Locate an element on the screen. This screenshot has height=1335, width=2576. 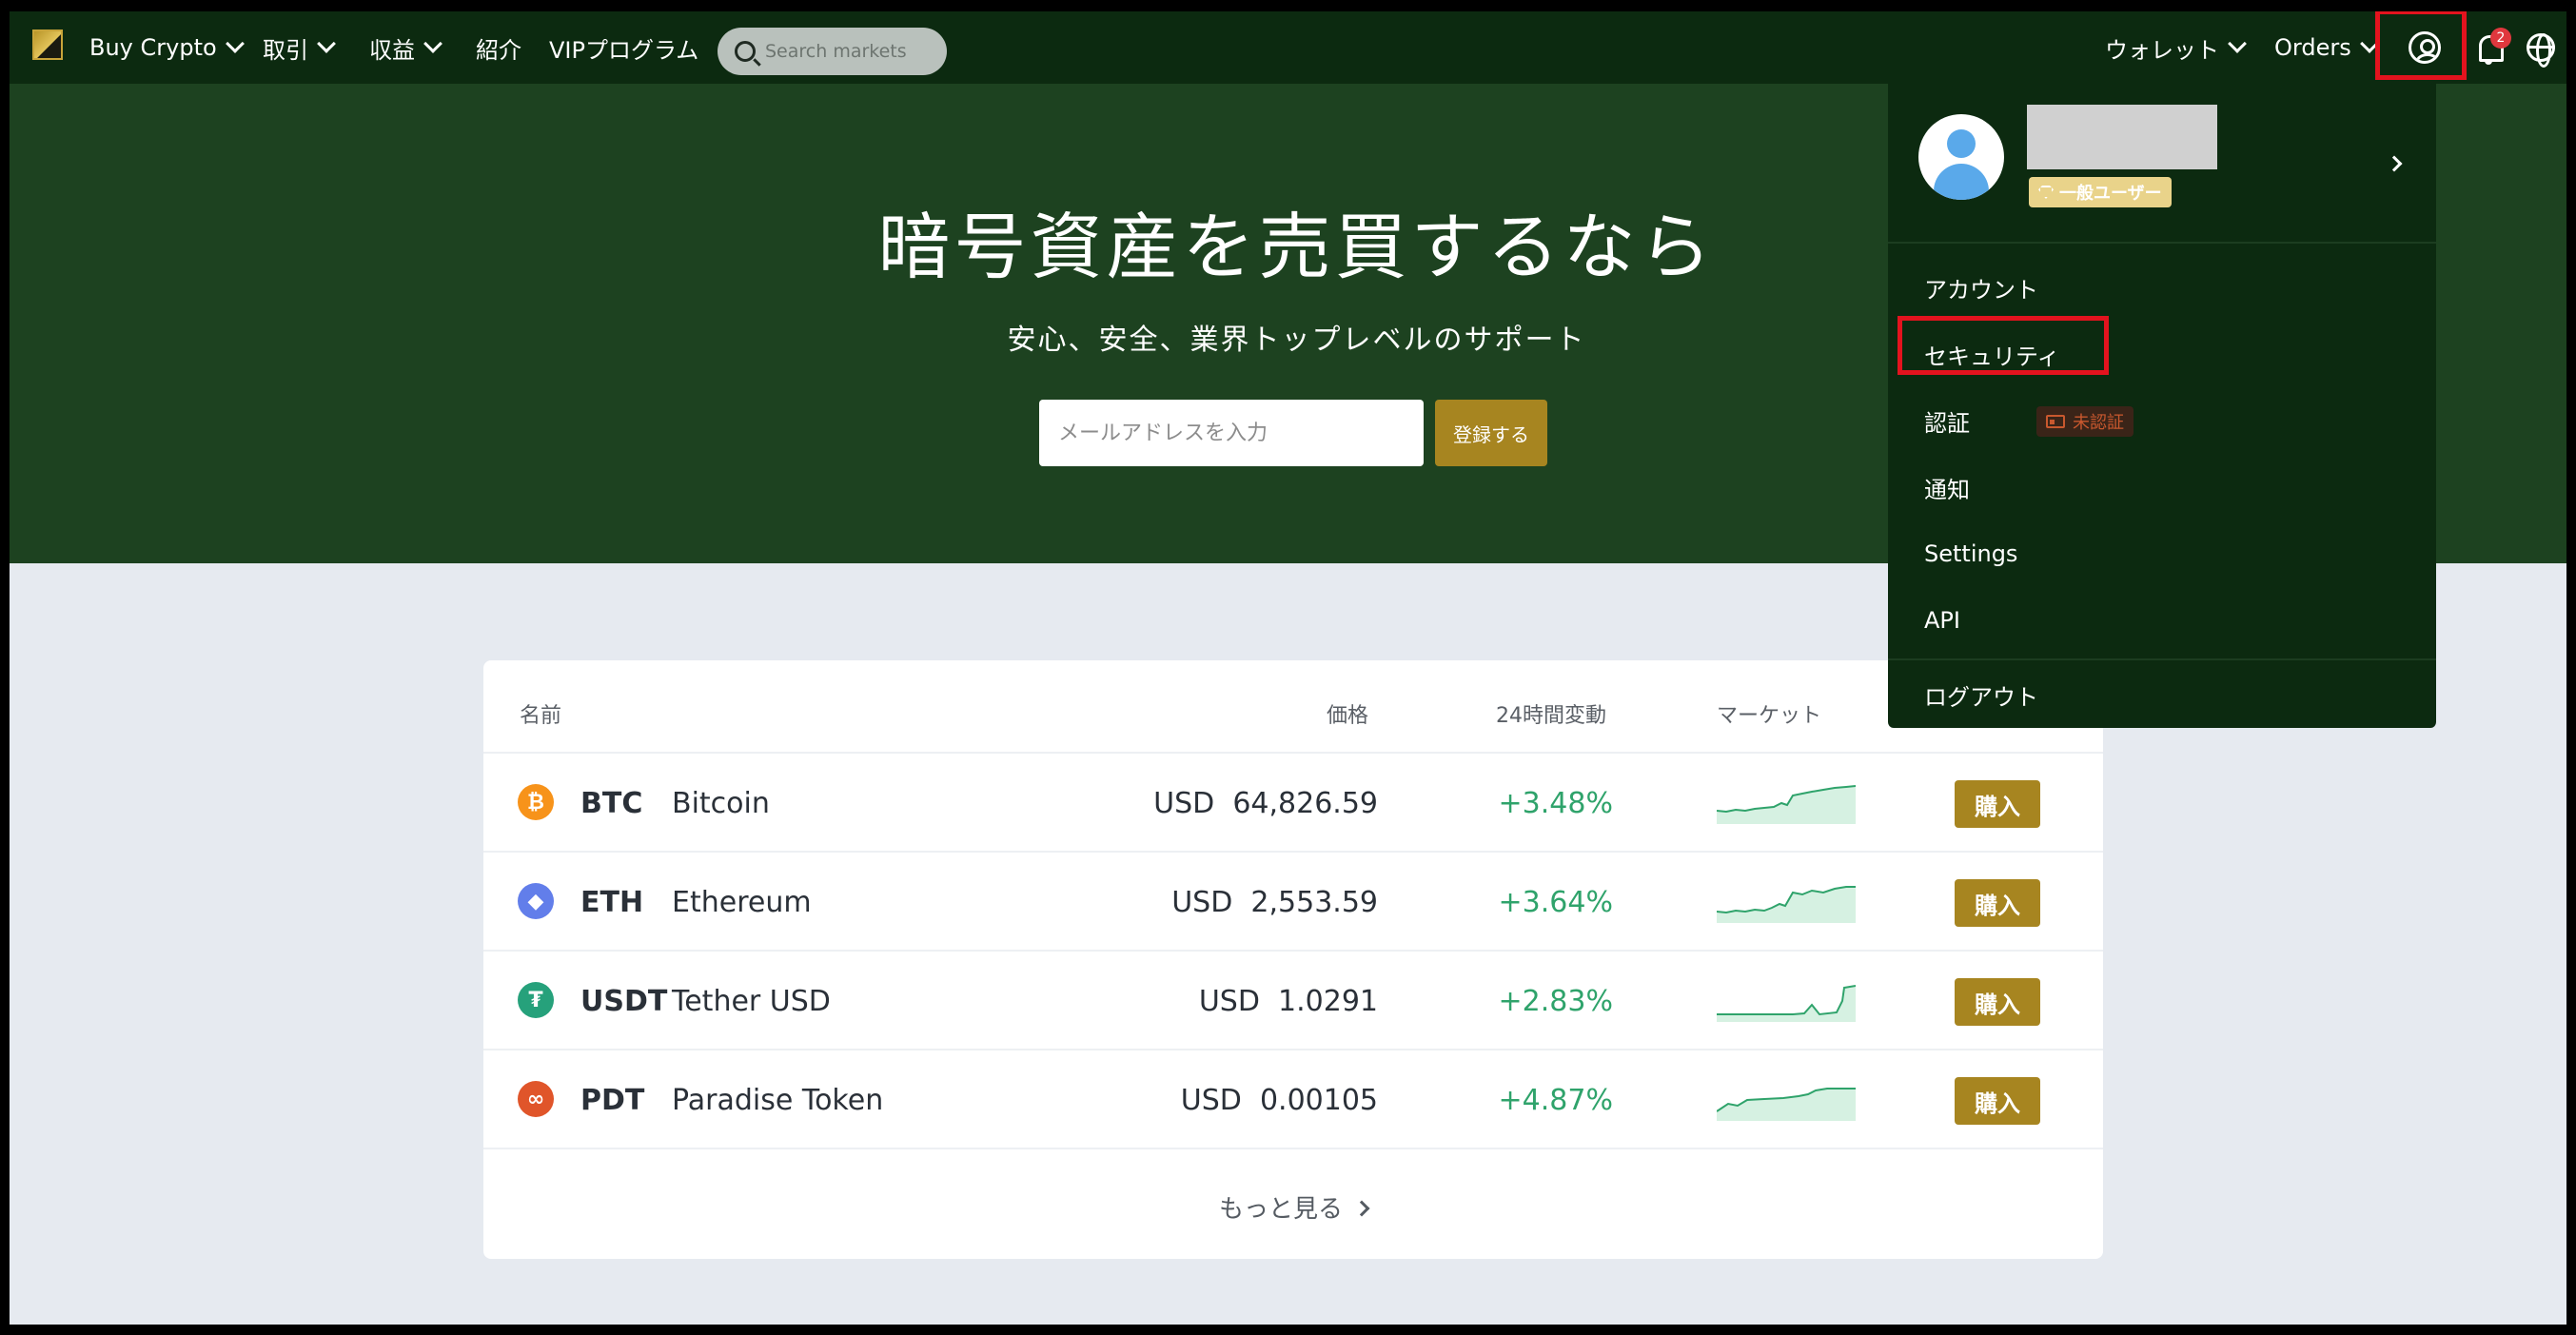
bitcoin-icon: ₿ is located at coordinates (536, 802).